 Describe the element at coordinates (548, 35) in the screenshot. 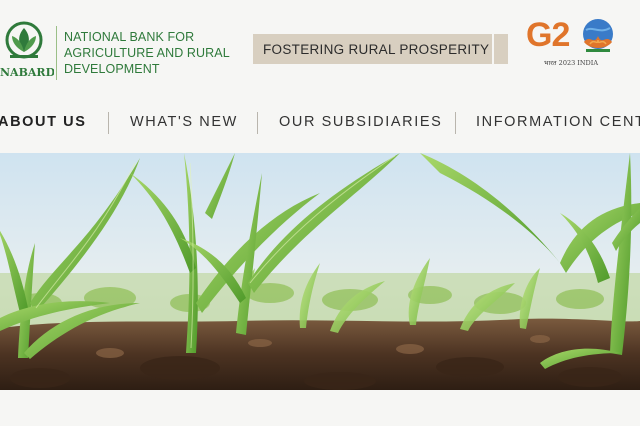

I see `g20-mark: G2` at that location.